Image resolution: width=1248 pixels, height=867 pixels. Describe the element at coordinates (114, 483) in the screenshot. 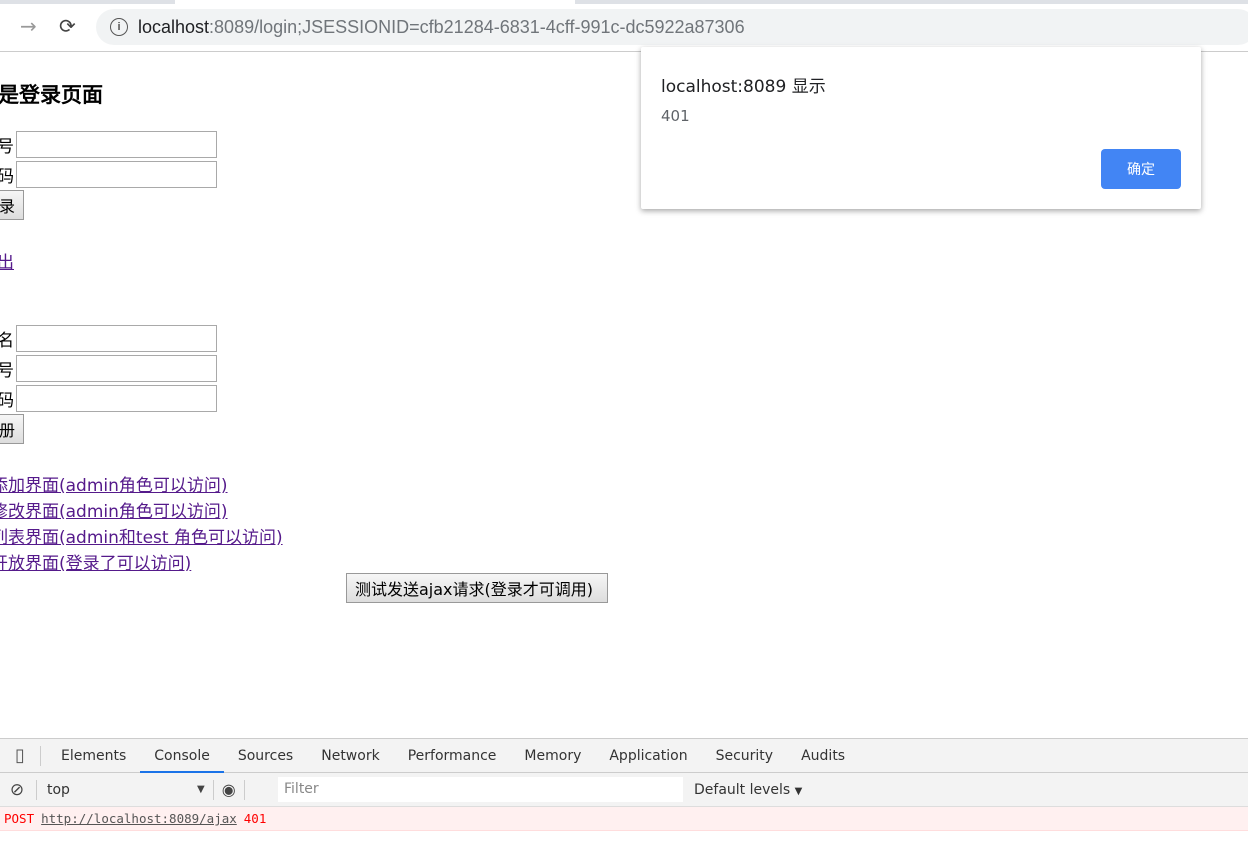

I see `link-add-page: 添加界面(admin角色可以访问)` at that location.